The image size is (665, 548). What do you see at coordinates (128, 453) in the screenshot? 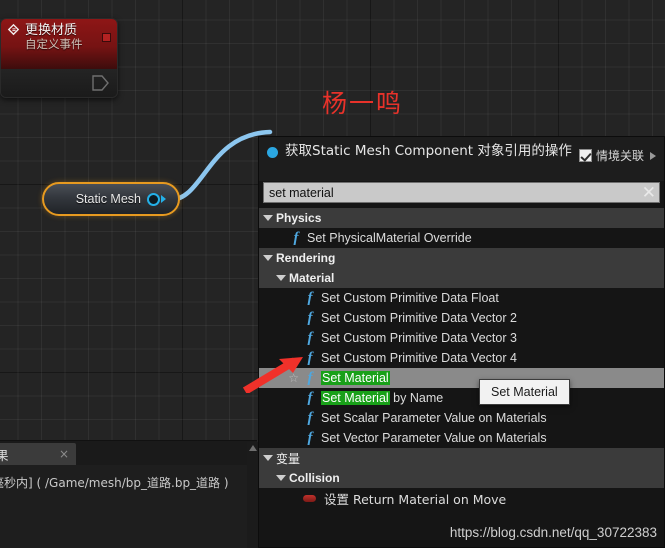
I see `bottom-panel-tabstrip: 果 ×` at bounding box center [128, 453].